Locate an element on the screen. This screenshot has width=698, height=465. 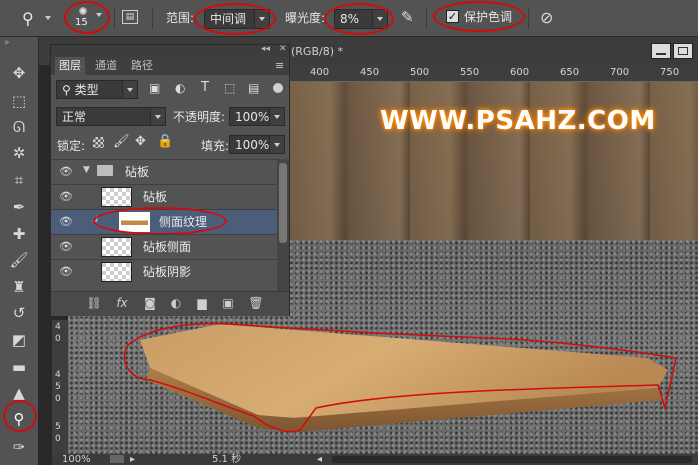
layer-row: 👁 砧板侧面 is located at coordinates (164, 246).